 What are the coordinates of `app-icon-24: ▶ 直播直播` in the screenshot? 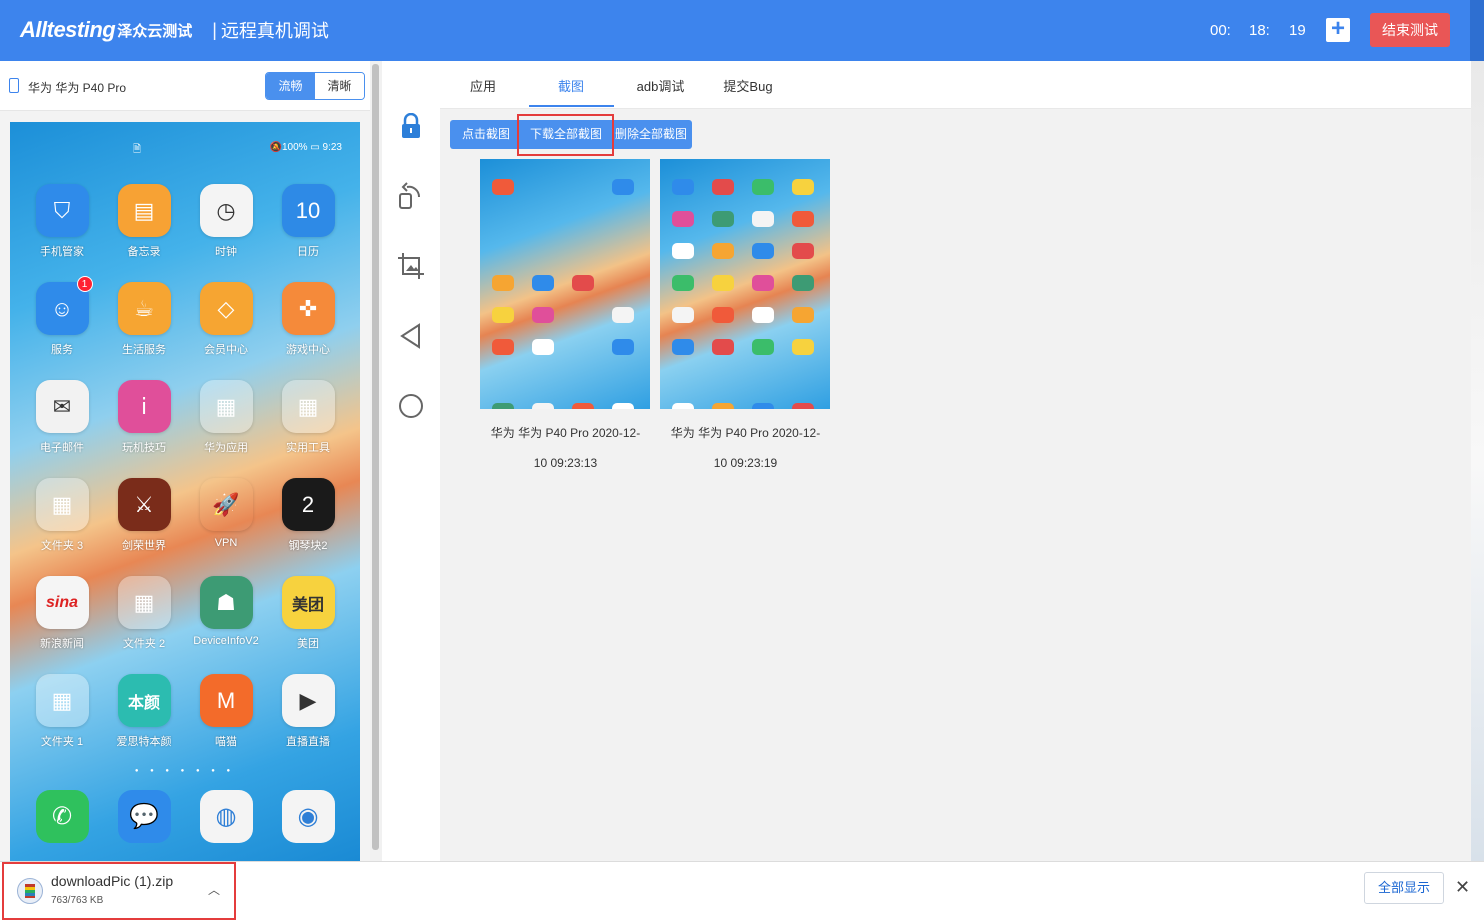 It's located at (308, 711).